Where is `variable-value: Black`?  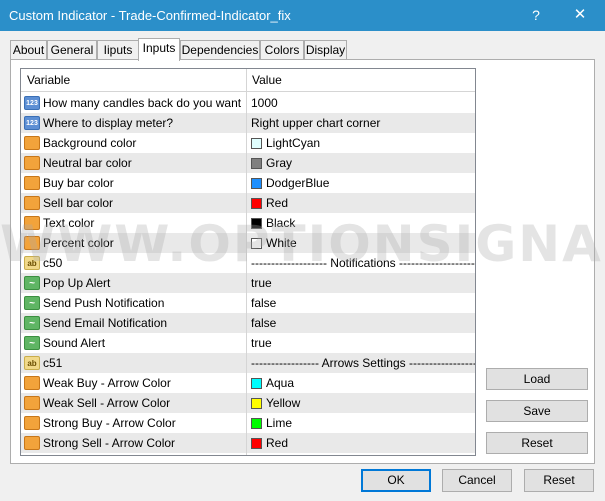 variable-value: Black is located at coordinates (273, 223).